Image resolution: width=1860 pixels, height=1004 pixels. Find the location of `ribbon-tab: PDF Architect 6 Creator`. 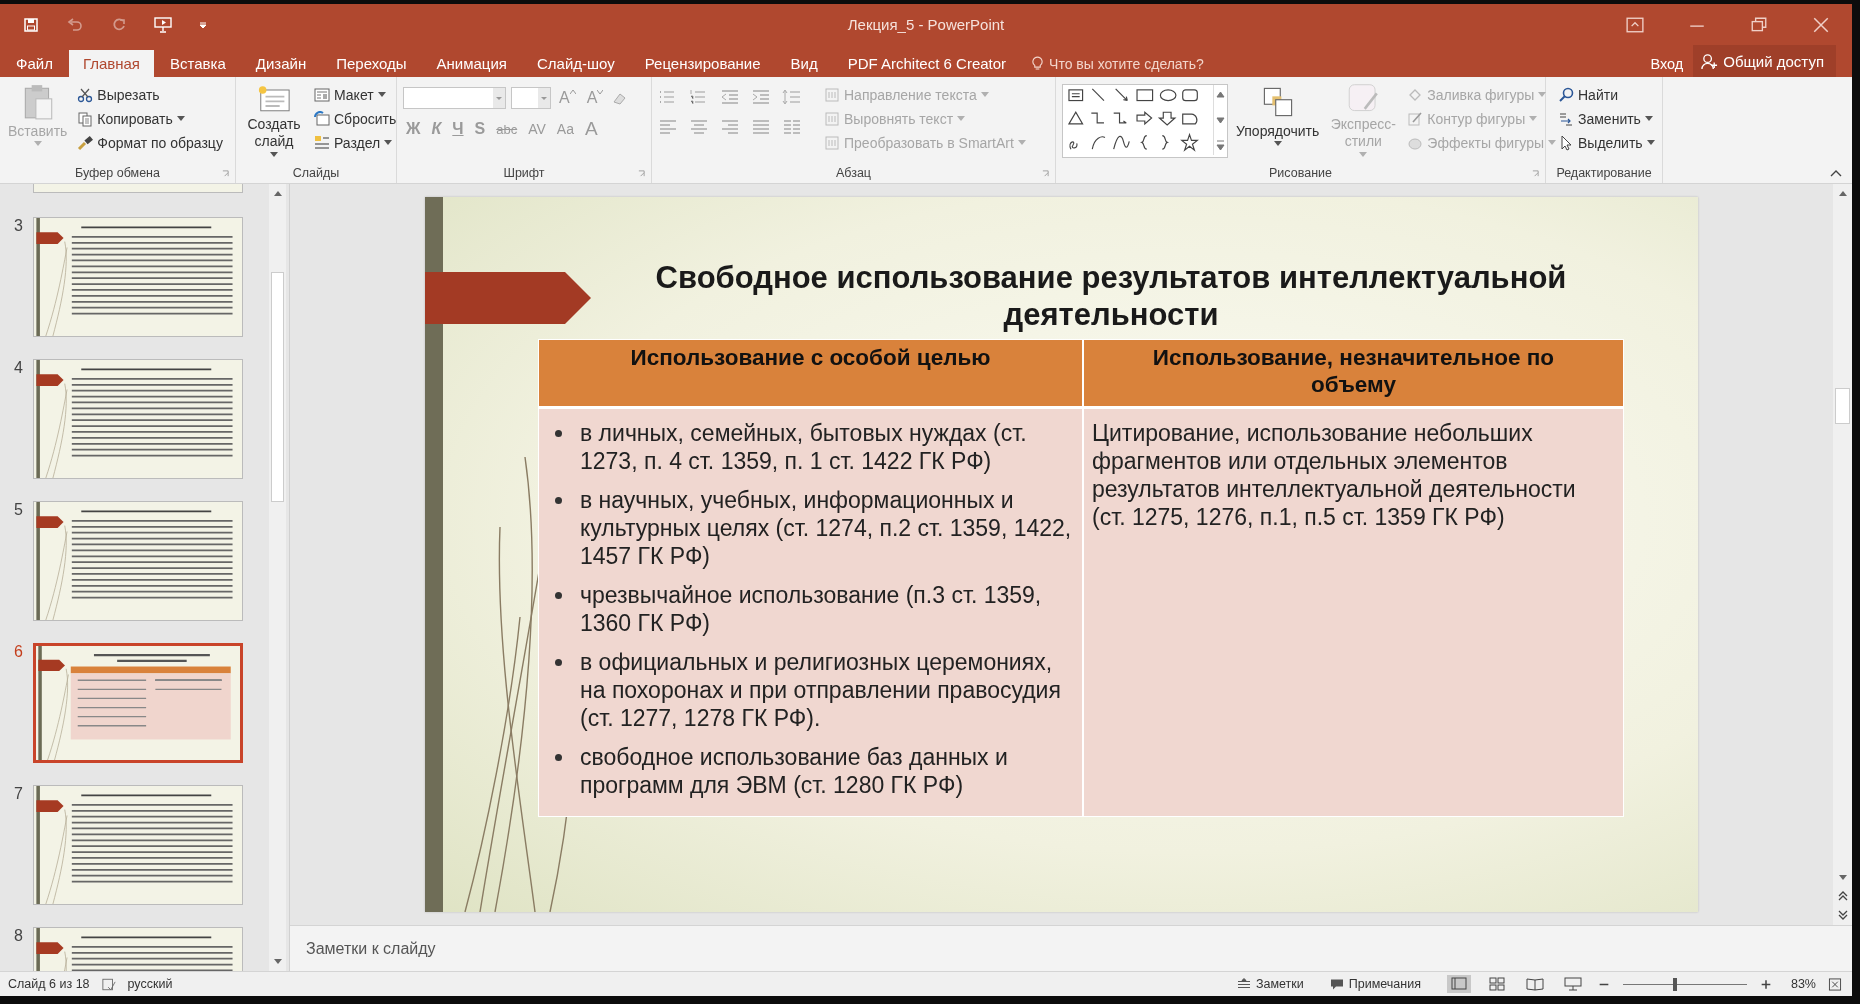

ribbon-tab: PDF Architect 6 Creator is located at coordinates (927, 63).